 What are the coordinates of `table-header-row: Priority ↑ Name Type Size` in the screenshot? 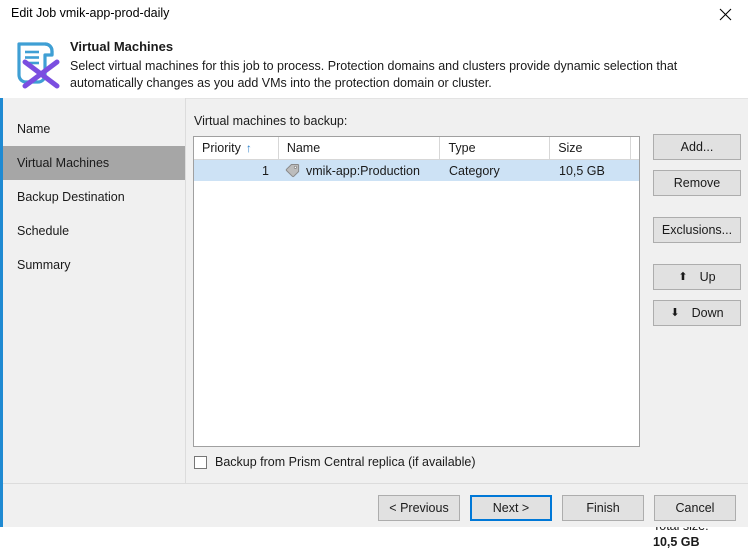 It's located at (416, 148).